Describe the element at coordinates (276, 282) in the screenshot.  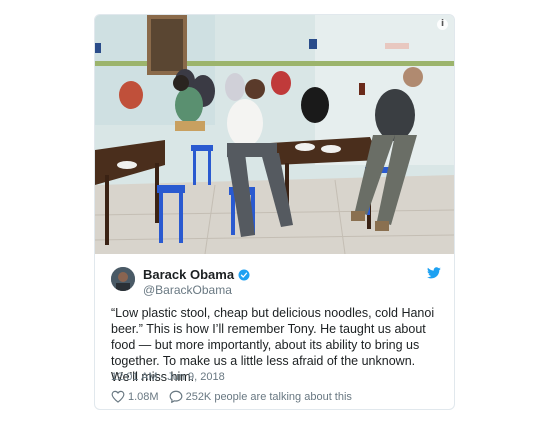
I see `tweet-header: Barack Obama @BarackObama` at that location.